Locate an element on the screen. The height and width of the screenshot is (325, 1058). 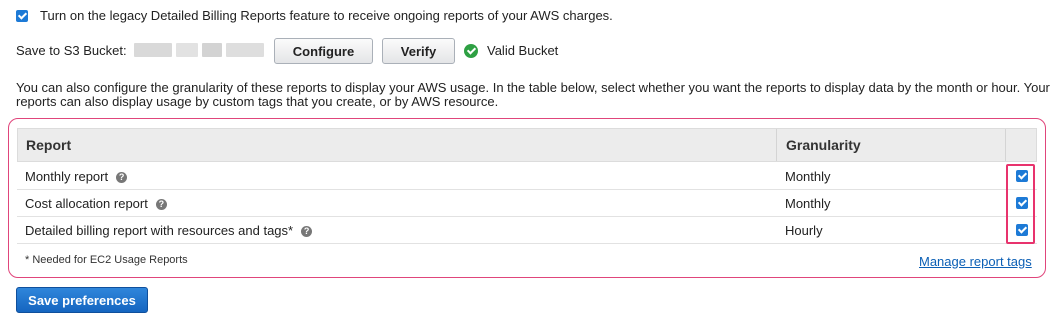
header-granularity: Granularity is located at coordinates (823, 145).